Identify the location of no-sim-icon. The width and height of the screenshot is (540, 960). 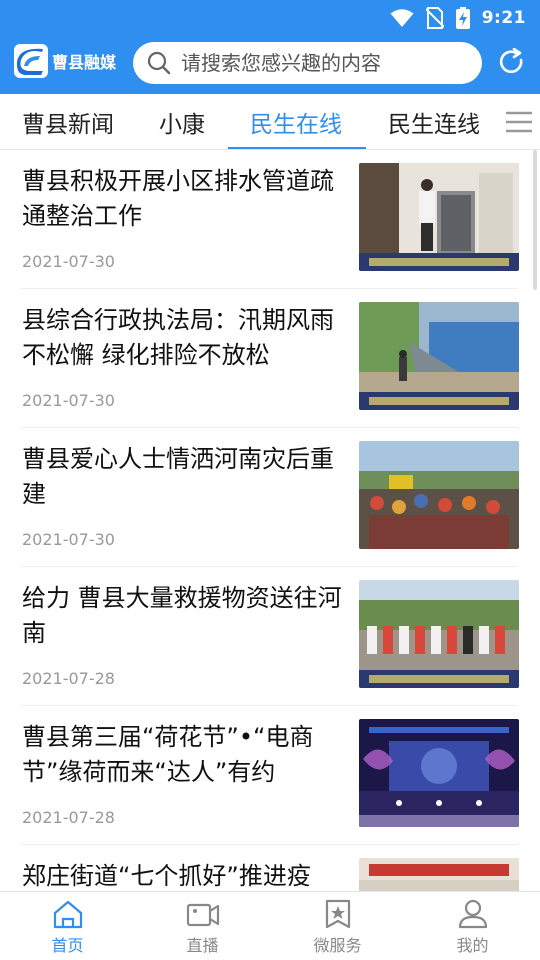
(434, 18).